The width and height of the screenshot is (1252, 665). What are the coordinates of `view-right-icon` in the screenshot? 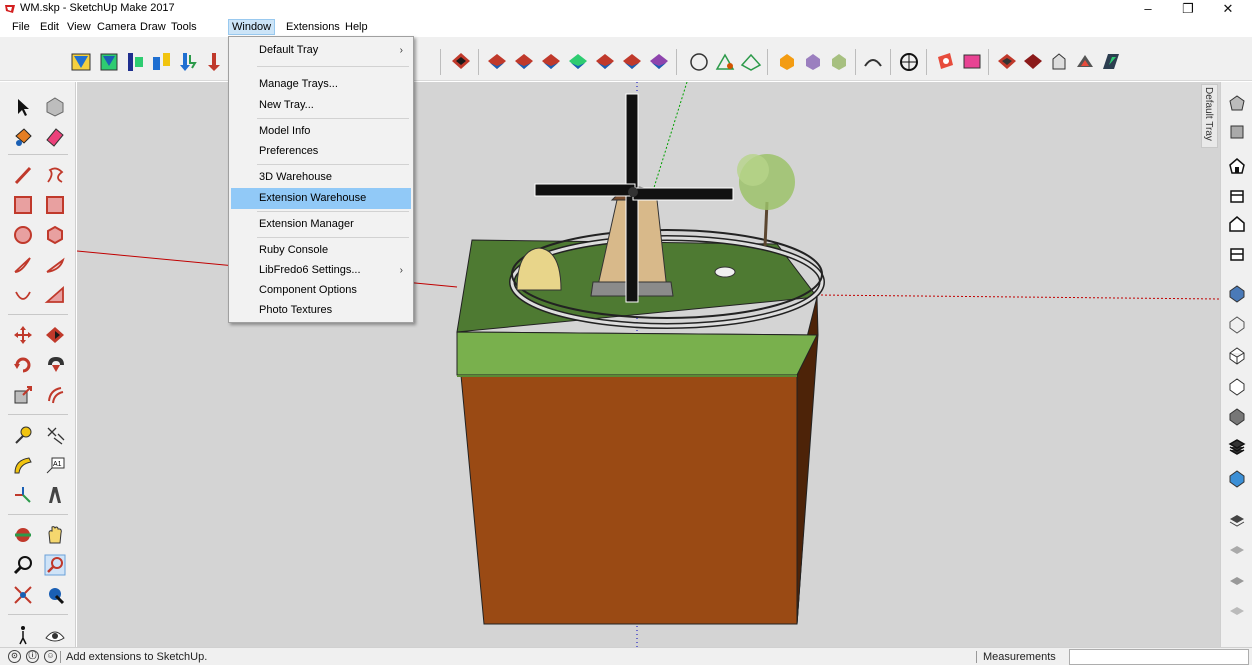 It's located at (578, 62).